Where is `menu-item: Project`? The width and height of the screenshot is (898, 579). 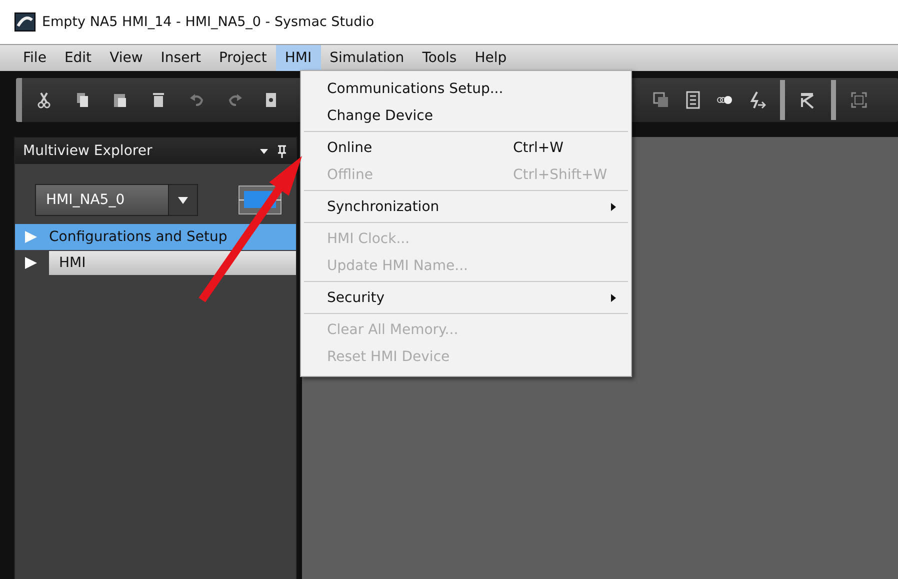
menu-item: Project is located at coordinates (243, 58).